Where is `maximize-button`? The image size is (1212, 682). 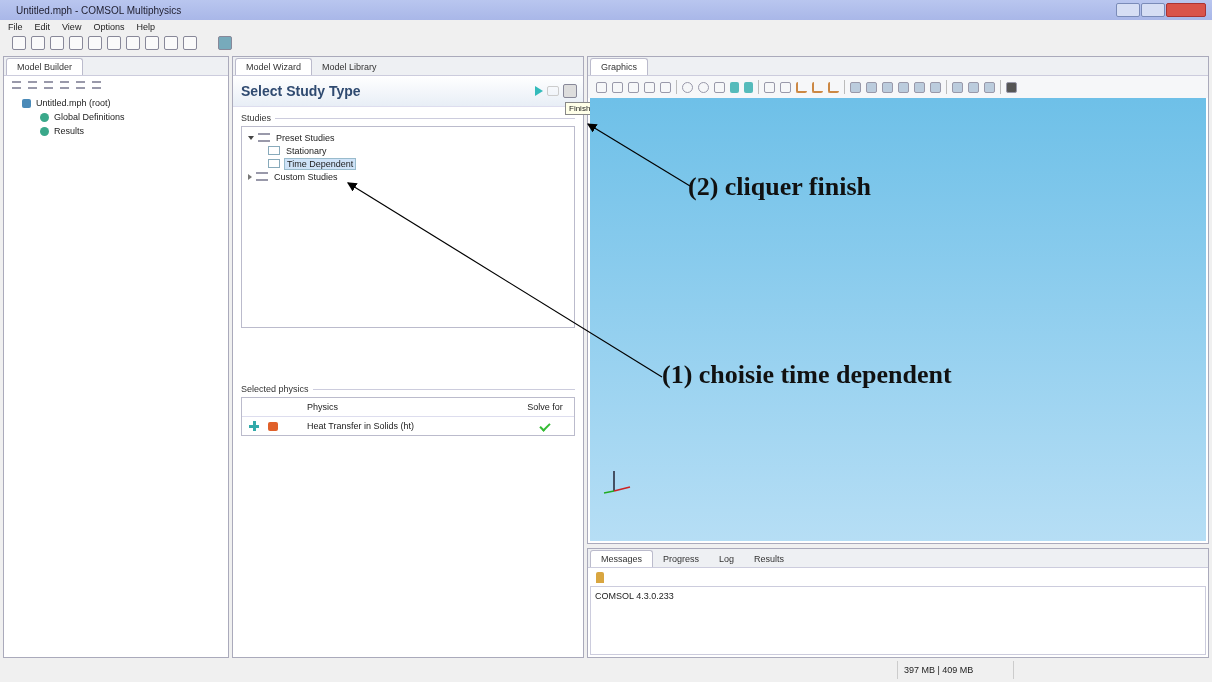 maximize-button is located at coordinates (1153, 10).